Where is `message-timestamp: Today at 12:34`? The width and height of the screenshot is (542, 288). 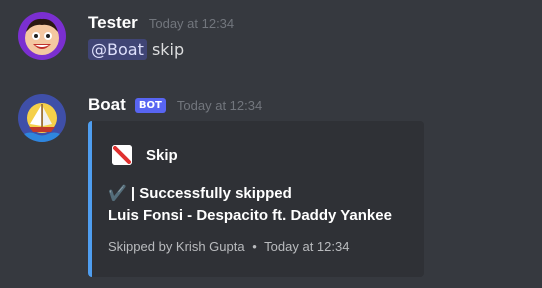 message-timestamp: Today at 12:34 is located at coordinates (219, 105).